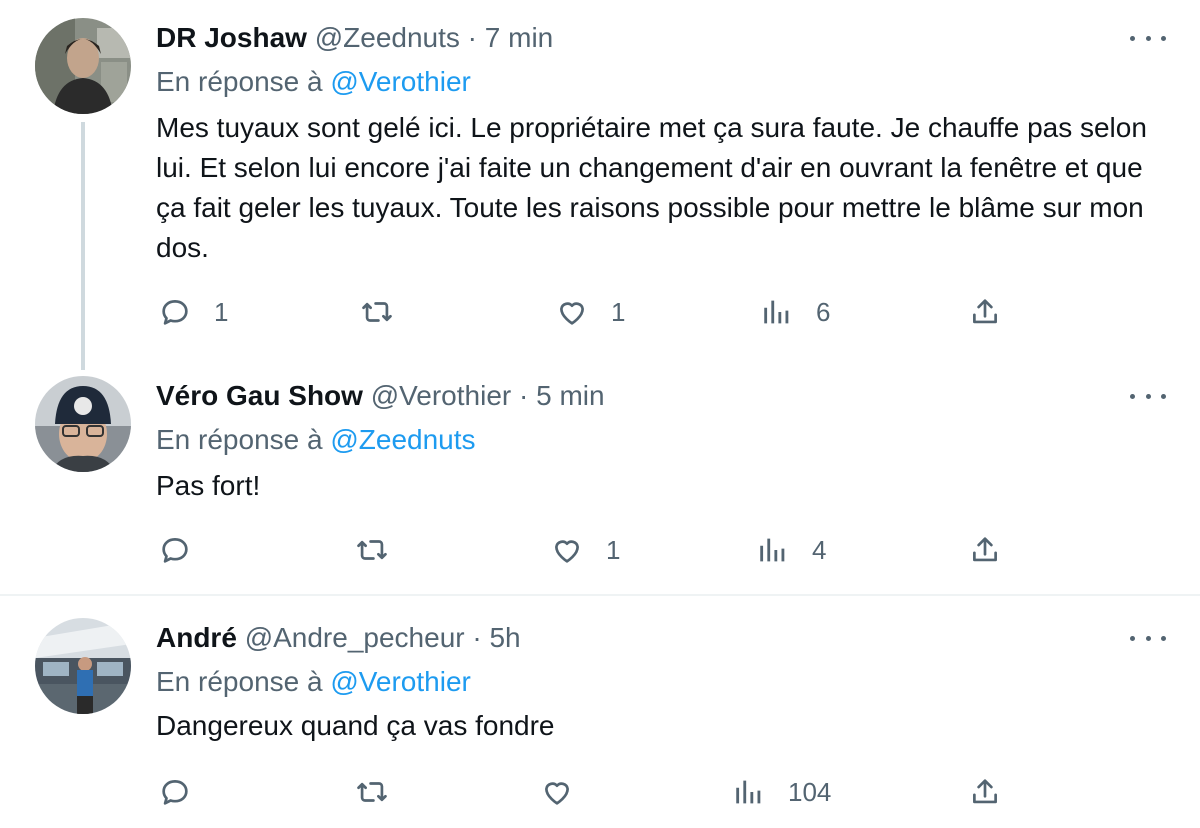 This screenshot has height=828, width=1200. What do you see at coordinates (355, 725) in the screenshot?
I see `tweet-text: Dangereux quand ça vas fondre` at bounding box center [355, 725].